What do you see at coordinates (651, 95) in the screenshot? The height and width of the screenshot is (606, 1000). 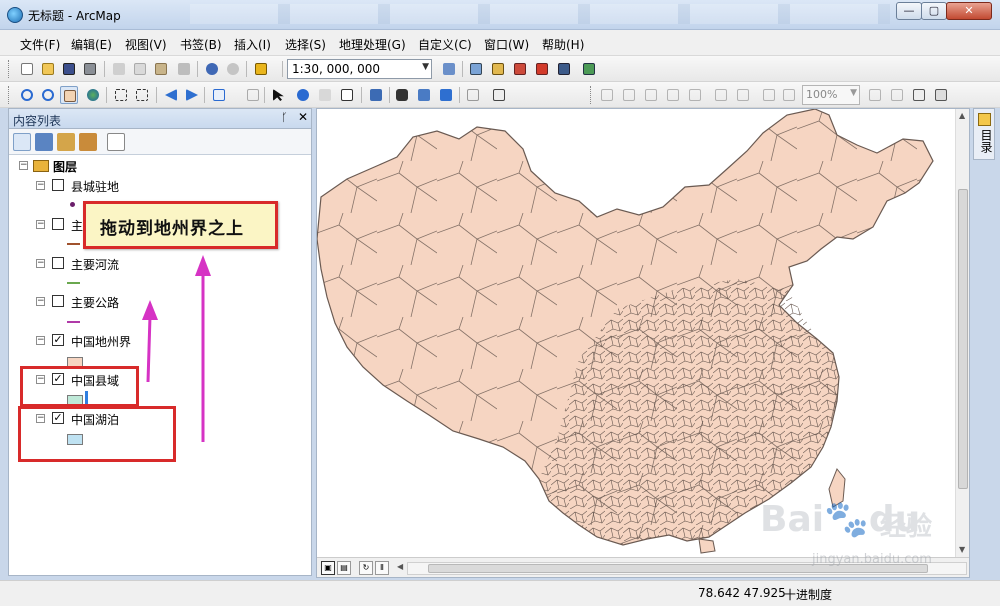 I see `layout-pan-icon` at bounding box center [651, 95].